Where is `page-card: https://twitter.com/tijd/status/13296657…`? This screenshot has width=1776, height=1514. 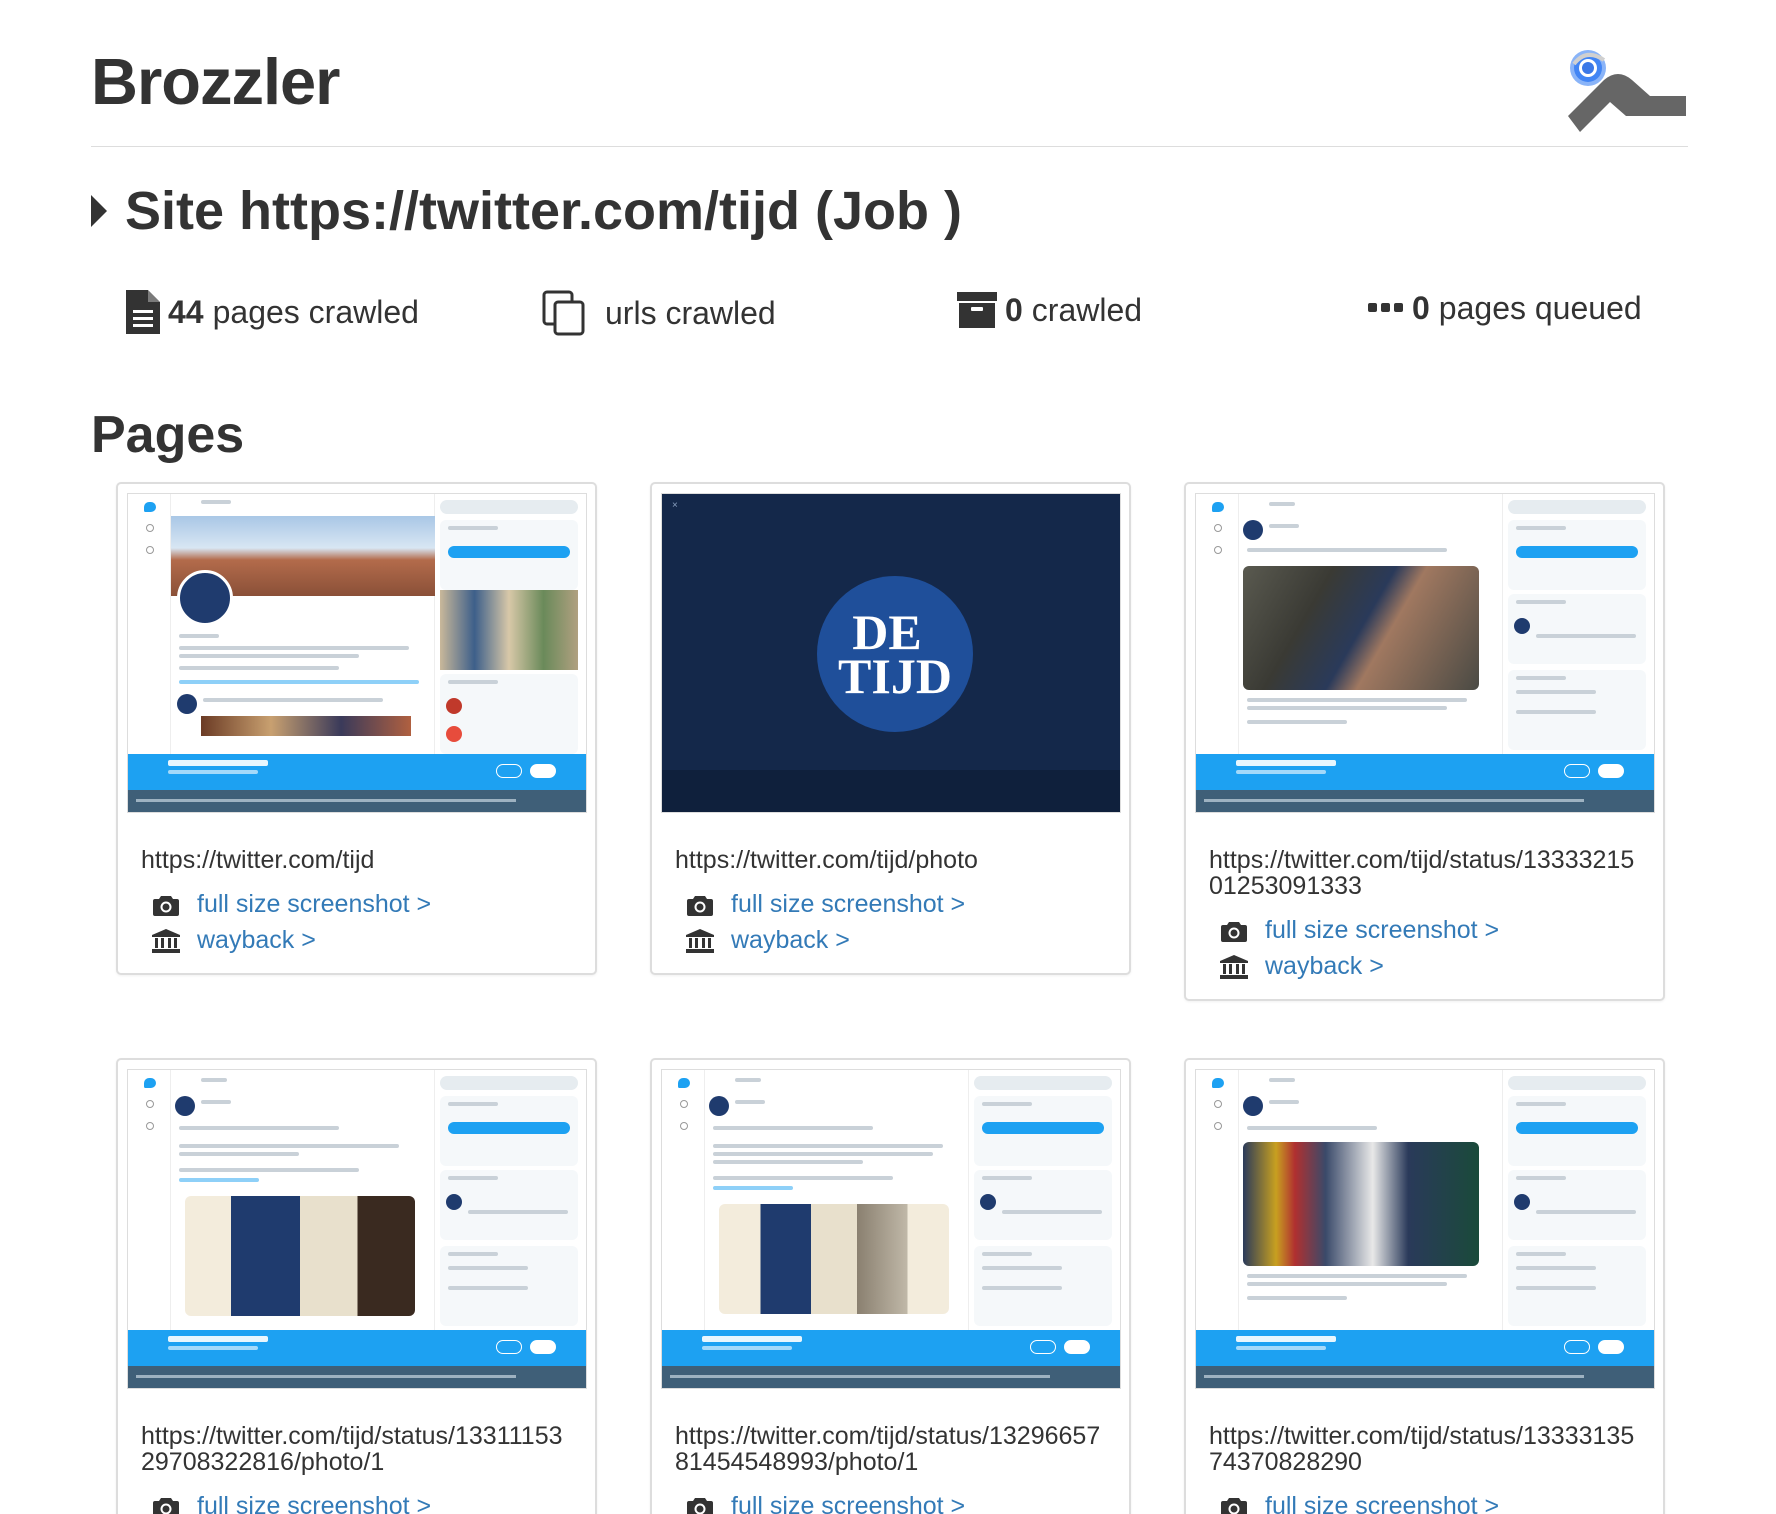
page-card: https://twitter.com/tijd/status/13296657… is located at coordinates (890, 1286).